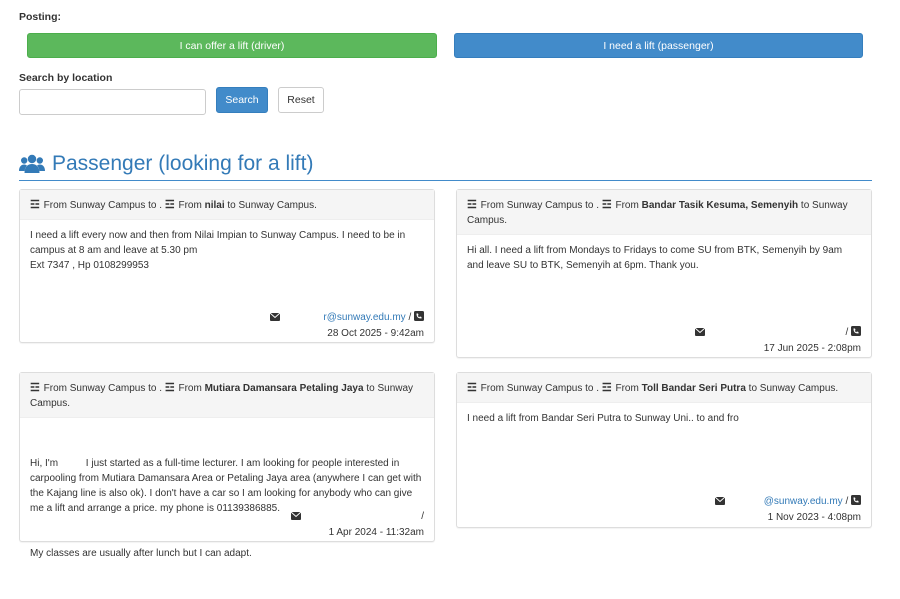  What do you see at coordinates (787, 509) in the screenshot?
I see `card-footer: @sunway.edu.my / 1 Nov 2023 - 4:08pm` at bounding box center [787, 509].